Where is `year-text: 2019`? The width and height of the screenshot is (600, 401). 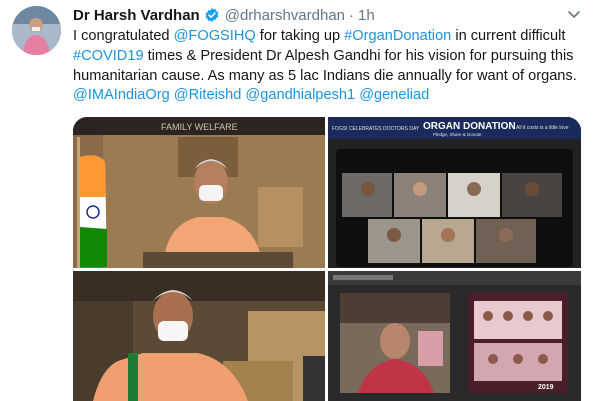 year-text: 2019 is located at coordinates (546, 387).